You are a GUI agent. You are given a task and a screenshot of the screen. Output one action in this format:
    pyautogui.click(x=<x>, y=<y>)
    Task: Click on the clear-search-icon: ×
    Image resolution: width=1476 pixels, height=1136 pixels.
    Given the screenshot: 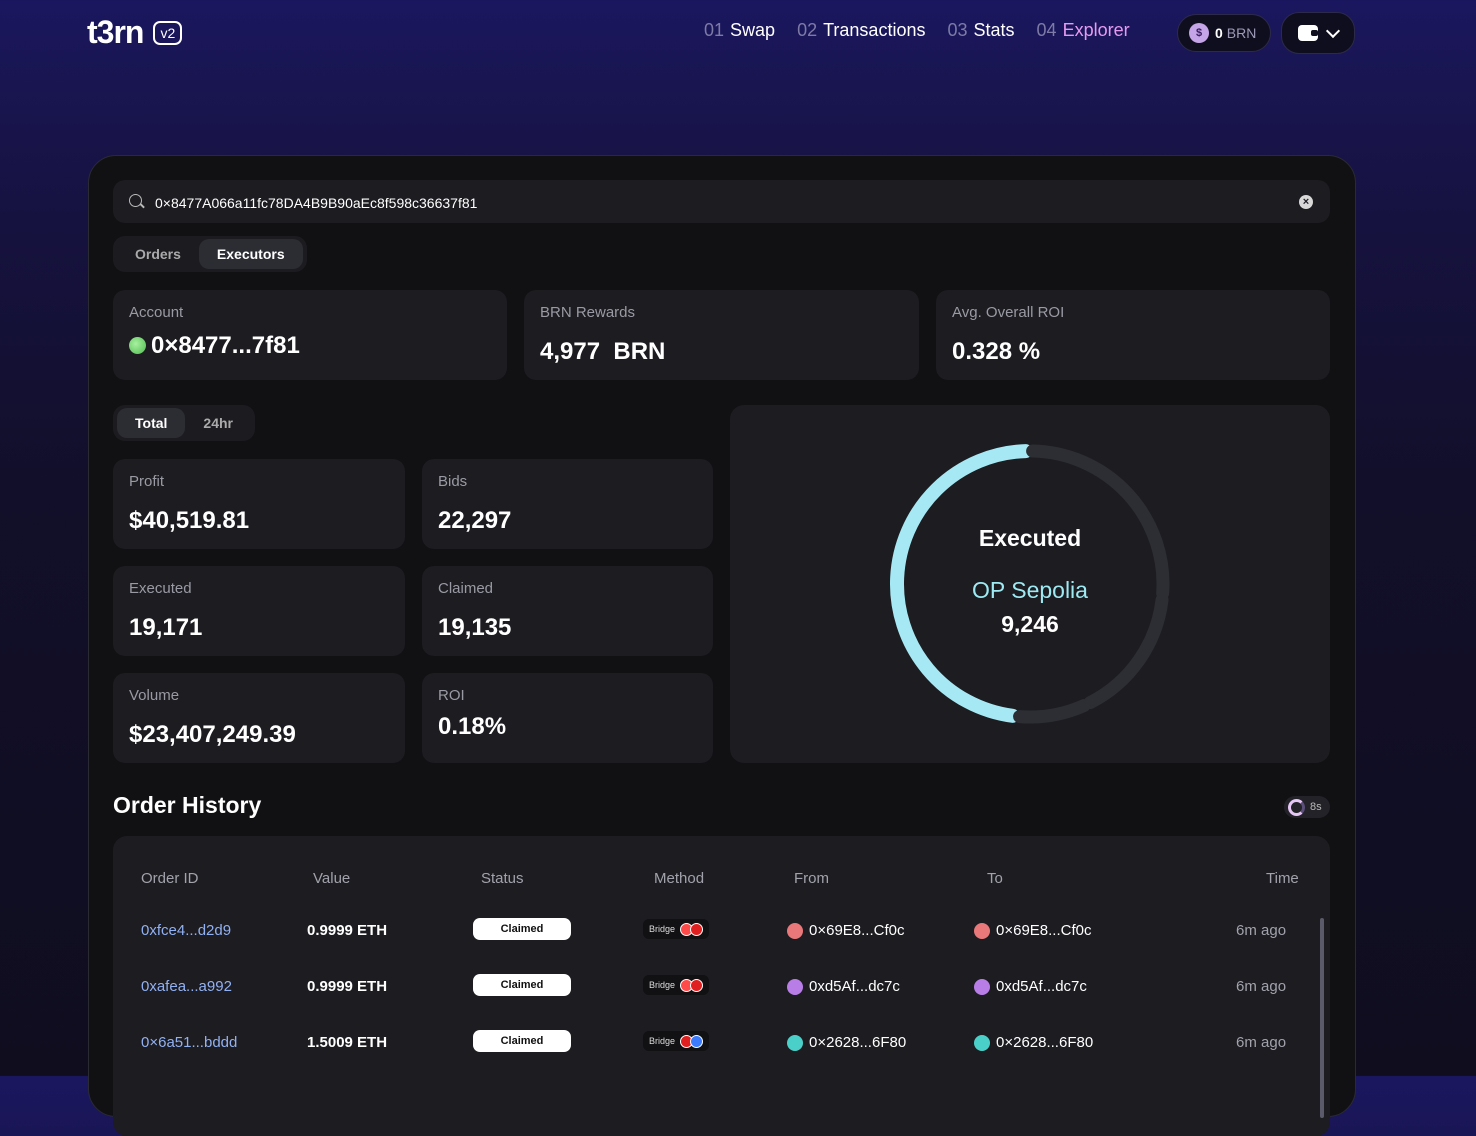 What is the action you would take?
    pyautogui.click(x=1306, y=202)
    